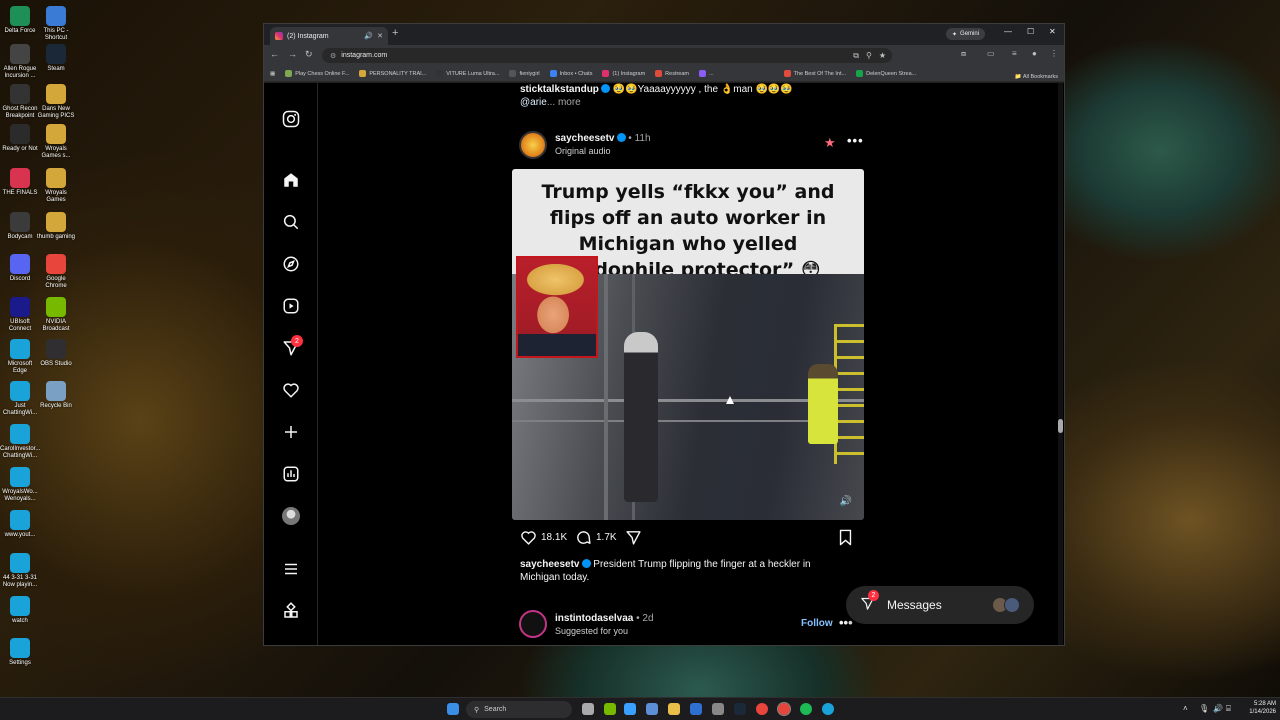 The width and height of the screenshot is (1280, 720). I want to click on bookmark-item: fieniygirl, so click(524, 73).